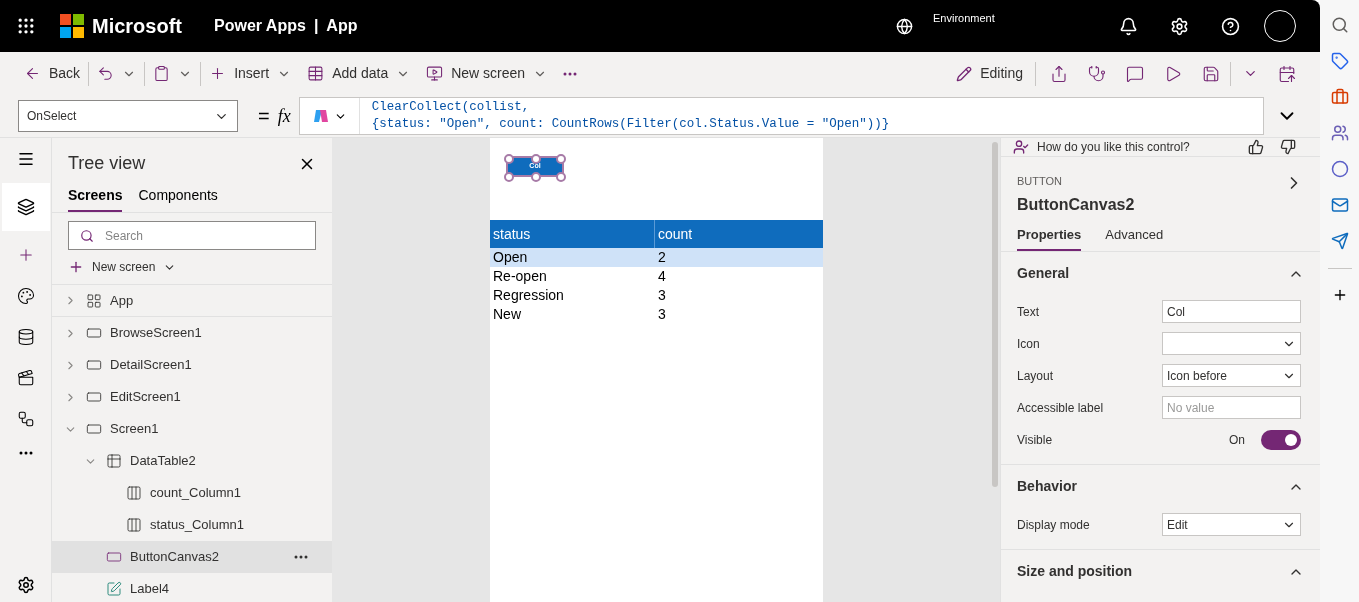  What do you see at coordinates (662, 295) in the screenshot?
I see `table-cell-text: 3` at bounding box center [662, 295].